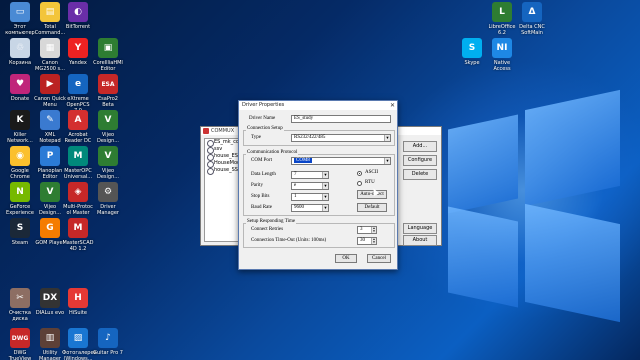 Image resolution: width=640 pixels, height=360 pixels. I want to click on cancel-button: Cancel, so click(379, 258).